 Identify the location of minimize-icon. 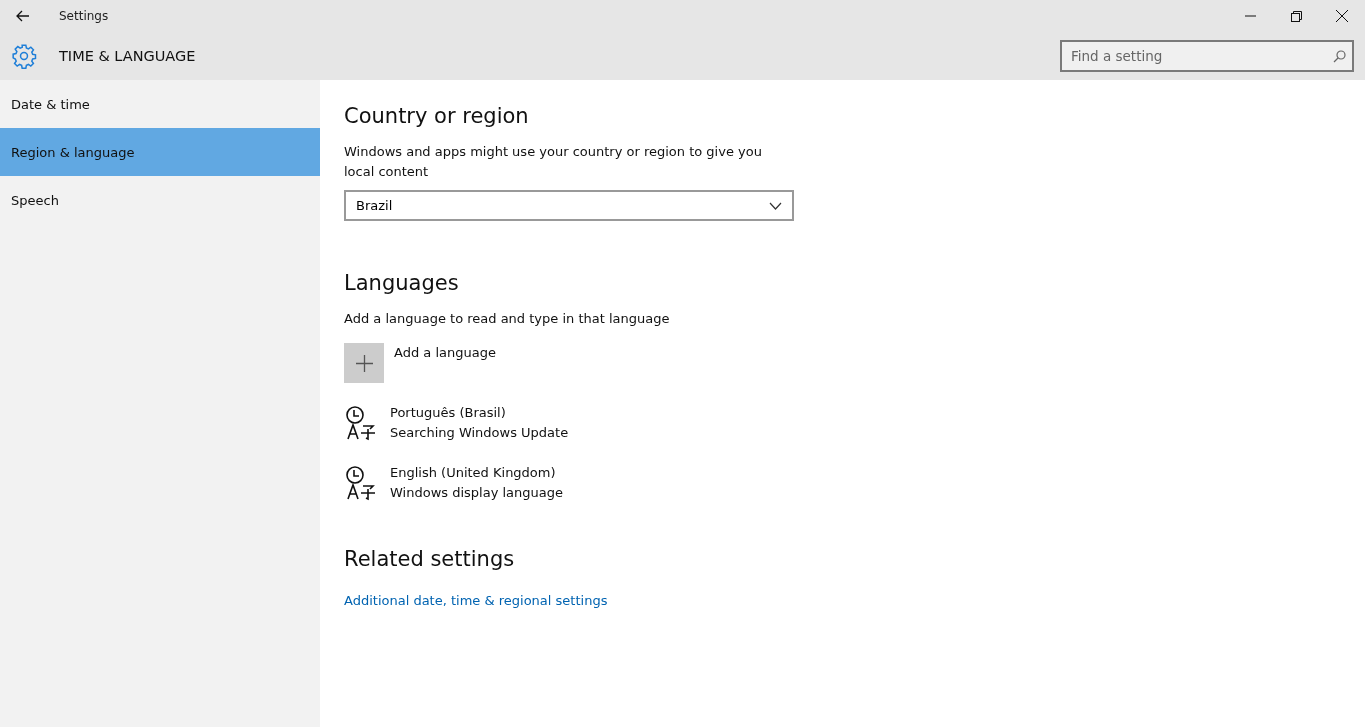
(1250, 16).